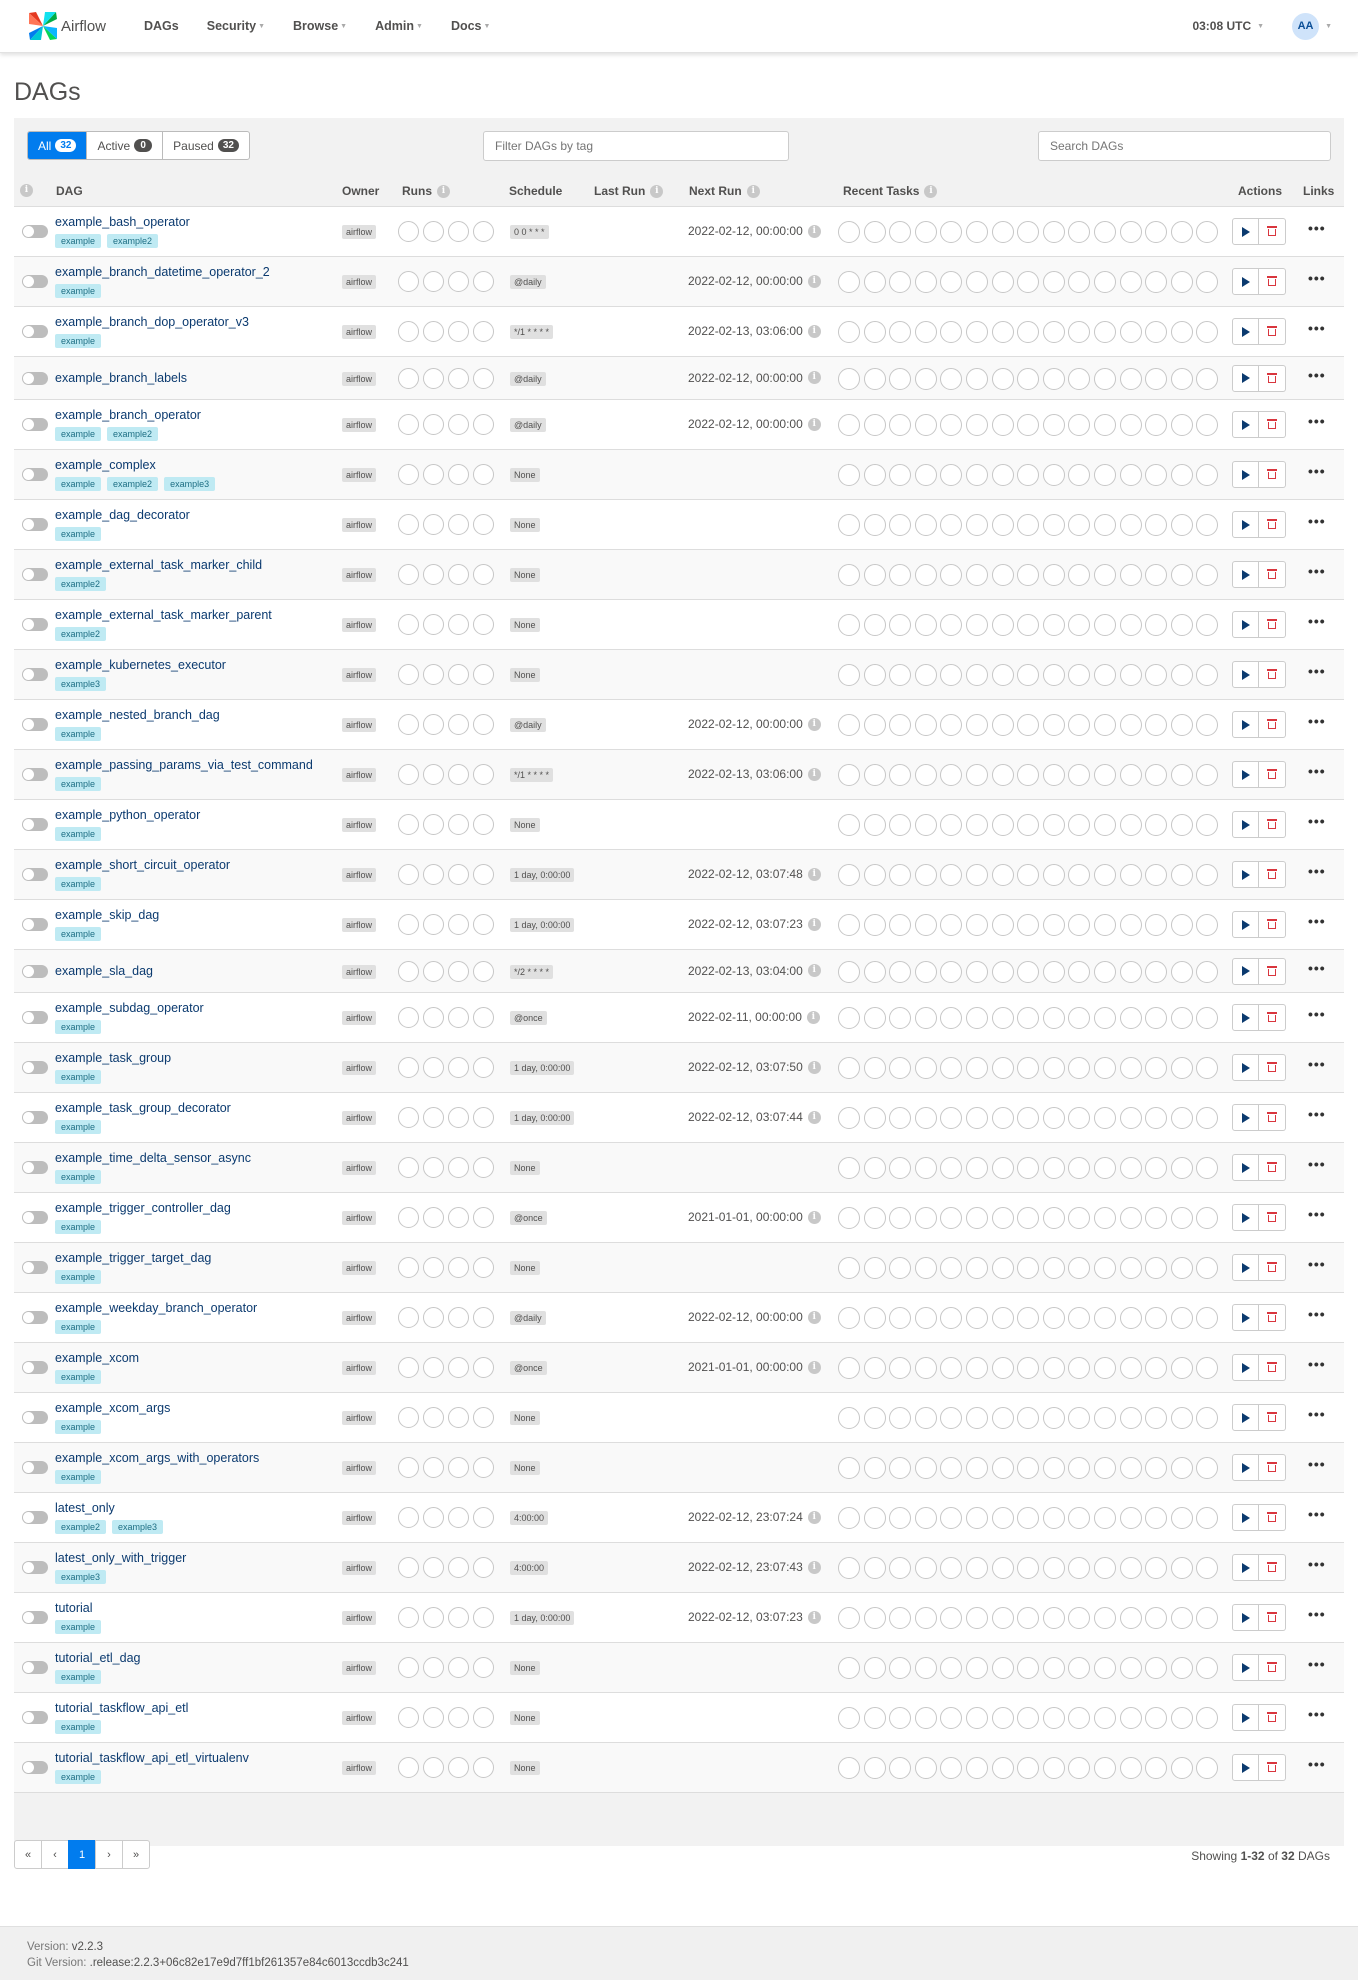  What do you see at coordinates (163, 615) in the screenshot?
I see `dag-link: example_external_task_marker_parent` at bounding box center [163, 615].